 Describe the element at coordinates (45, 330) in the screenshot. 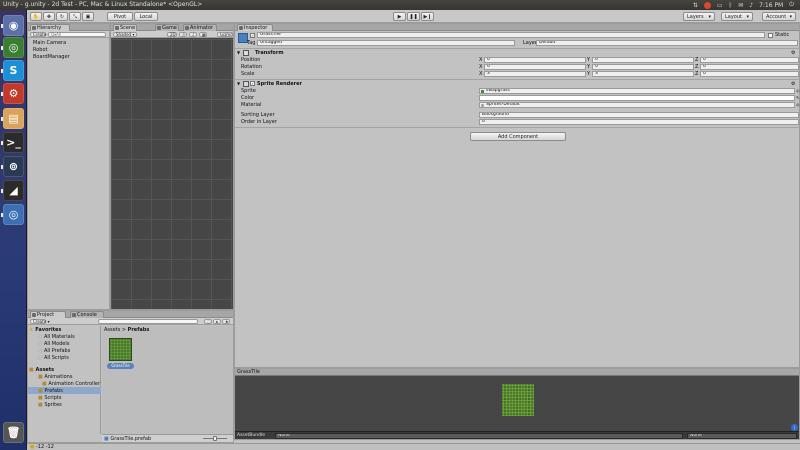

I see `favorites-header: ★ Favorites` at that location.